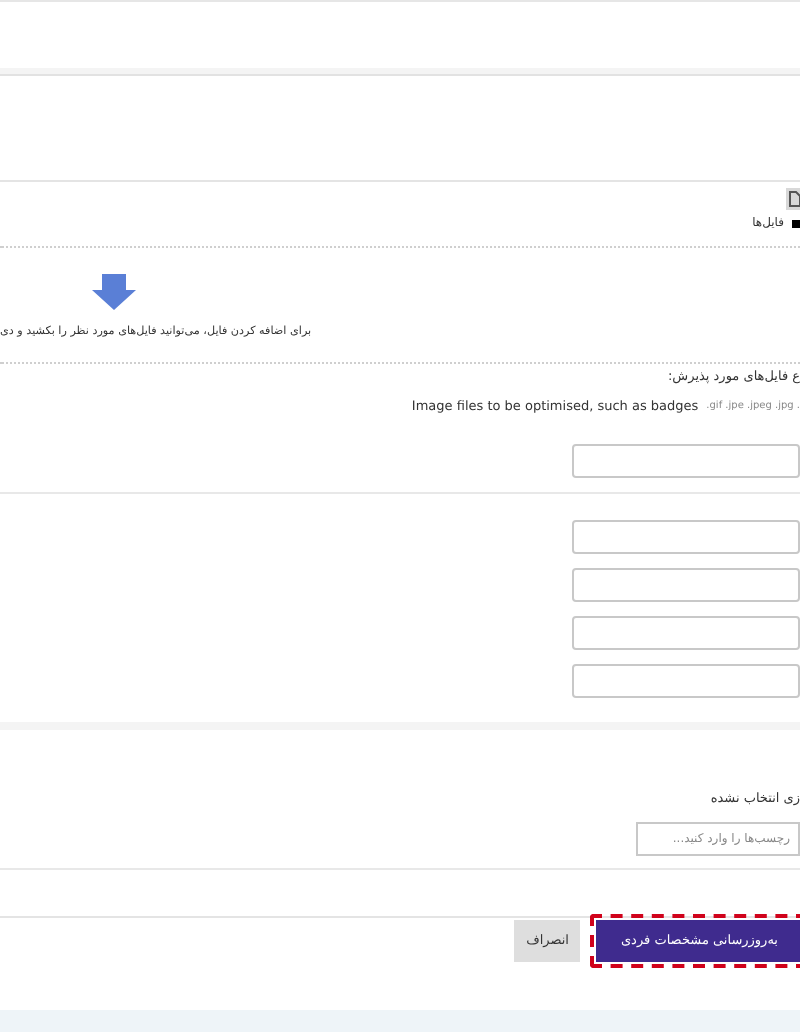 Image resolution: width=800 pixels, height=1032 pixels. I want to click on bullet-icon, so click(796, 223).